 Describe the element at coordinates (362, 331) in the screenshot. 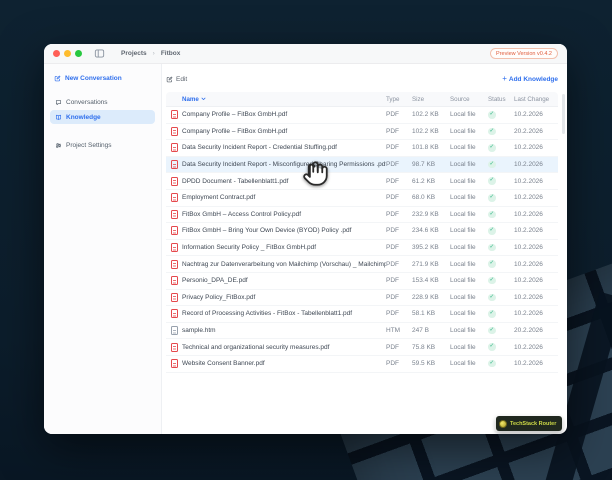

I see `table-row: sample.htm HTM 247 B Local file ✓ 20.2.2026` at that location.